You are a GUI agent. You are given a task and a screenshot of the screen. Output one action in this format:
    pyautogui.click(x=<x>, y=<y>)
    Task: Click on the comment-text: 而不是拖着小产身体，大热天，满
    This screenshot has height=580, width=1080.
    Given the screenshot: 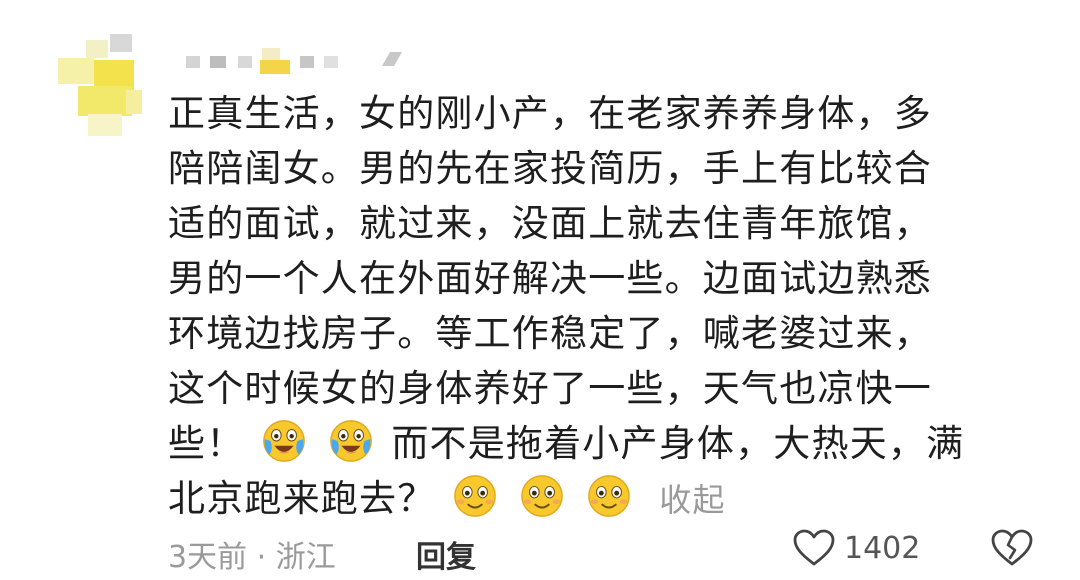 What is the action you would take?
    pyautogui.click(x=678, y=443)
    